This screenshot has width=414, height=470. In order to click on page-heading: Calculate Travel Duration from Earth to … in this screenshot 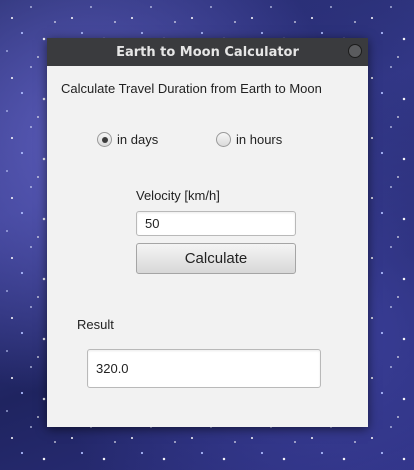, I will do `click(191, 88)`.